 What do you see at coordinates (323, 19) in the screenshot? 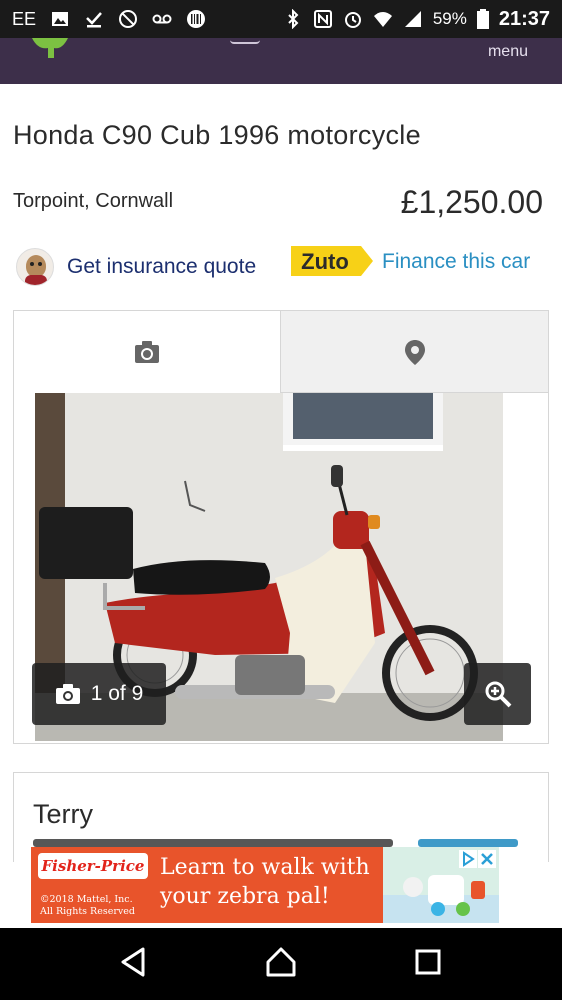
I see `nfc-icon` at bounding box center [323, 19].